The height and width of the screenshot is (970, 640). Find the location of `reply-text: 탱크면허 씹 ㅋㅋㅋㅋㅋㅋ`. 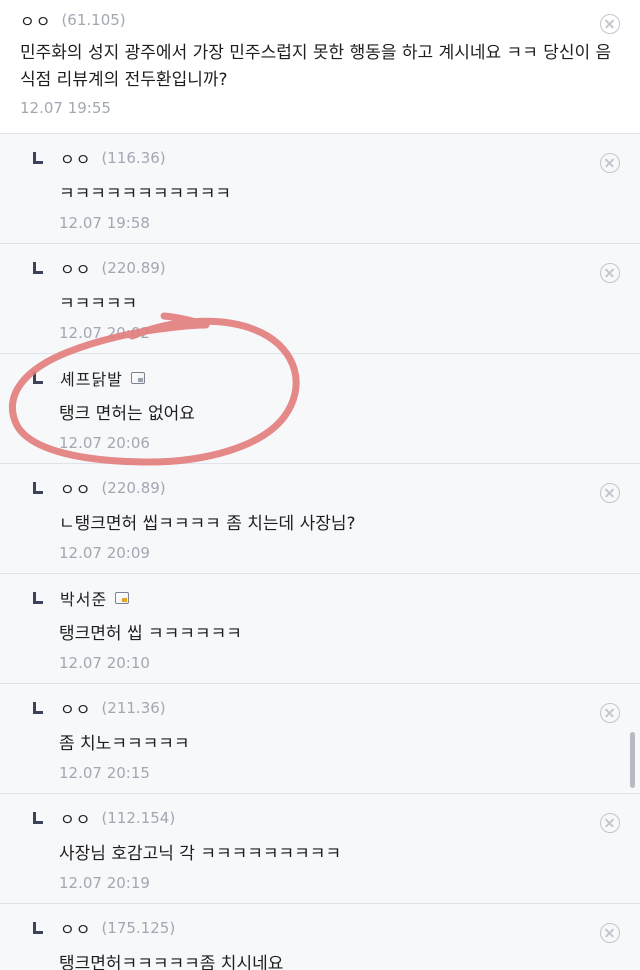

reply-text: 탱크면허 씹 ㅋㅋㅋㅋㅋㅋ is located at coordinates (150, 634).